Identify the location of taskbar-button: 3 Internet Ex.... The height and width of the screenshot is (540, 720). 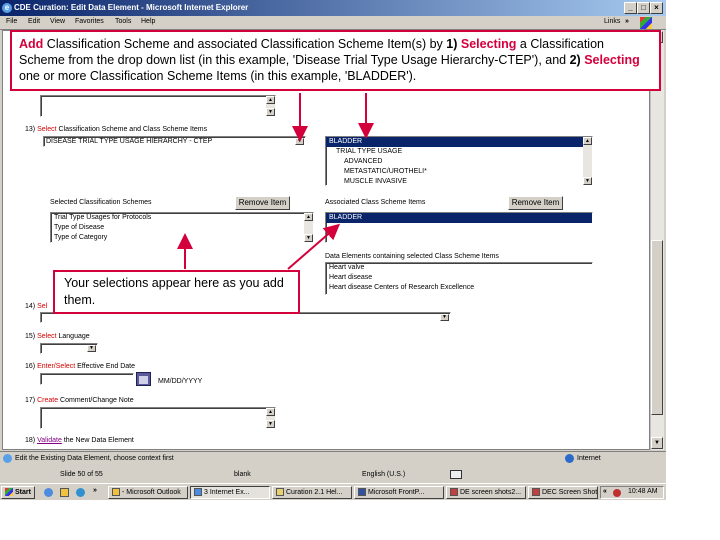
(230, 492).